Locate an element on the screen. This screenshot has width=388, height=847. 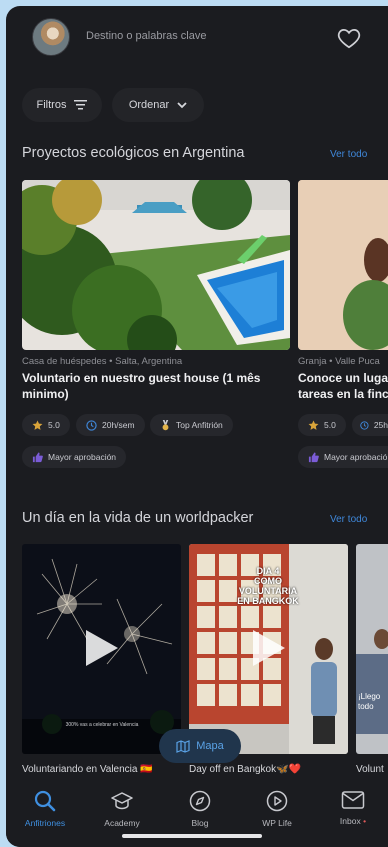
overlay-line: EN BANGKOK is located at coordinates (268, 601).